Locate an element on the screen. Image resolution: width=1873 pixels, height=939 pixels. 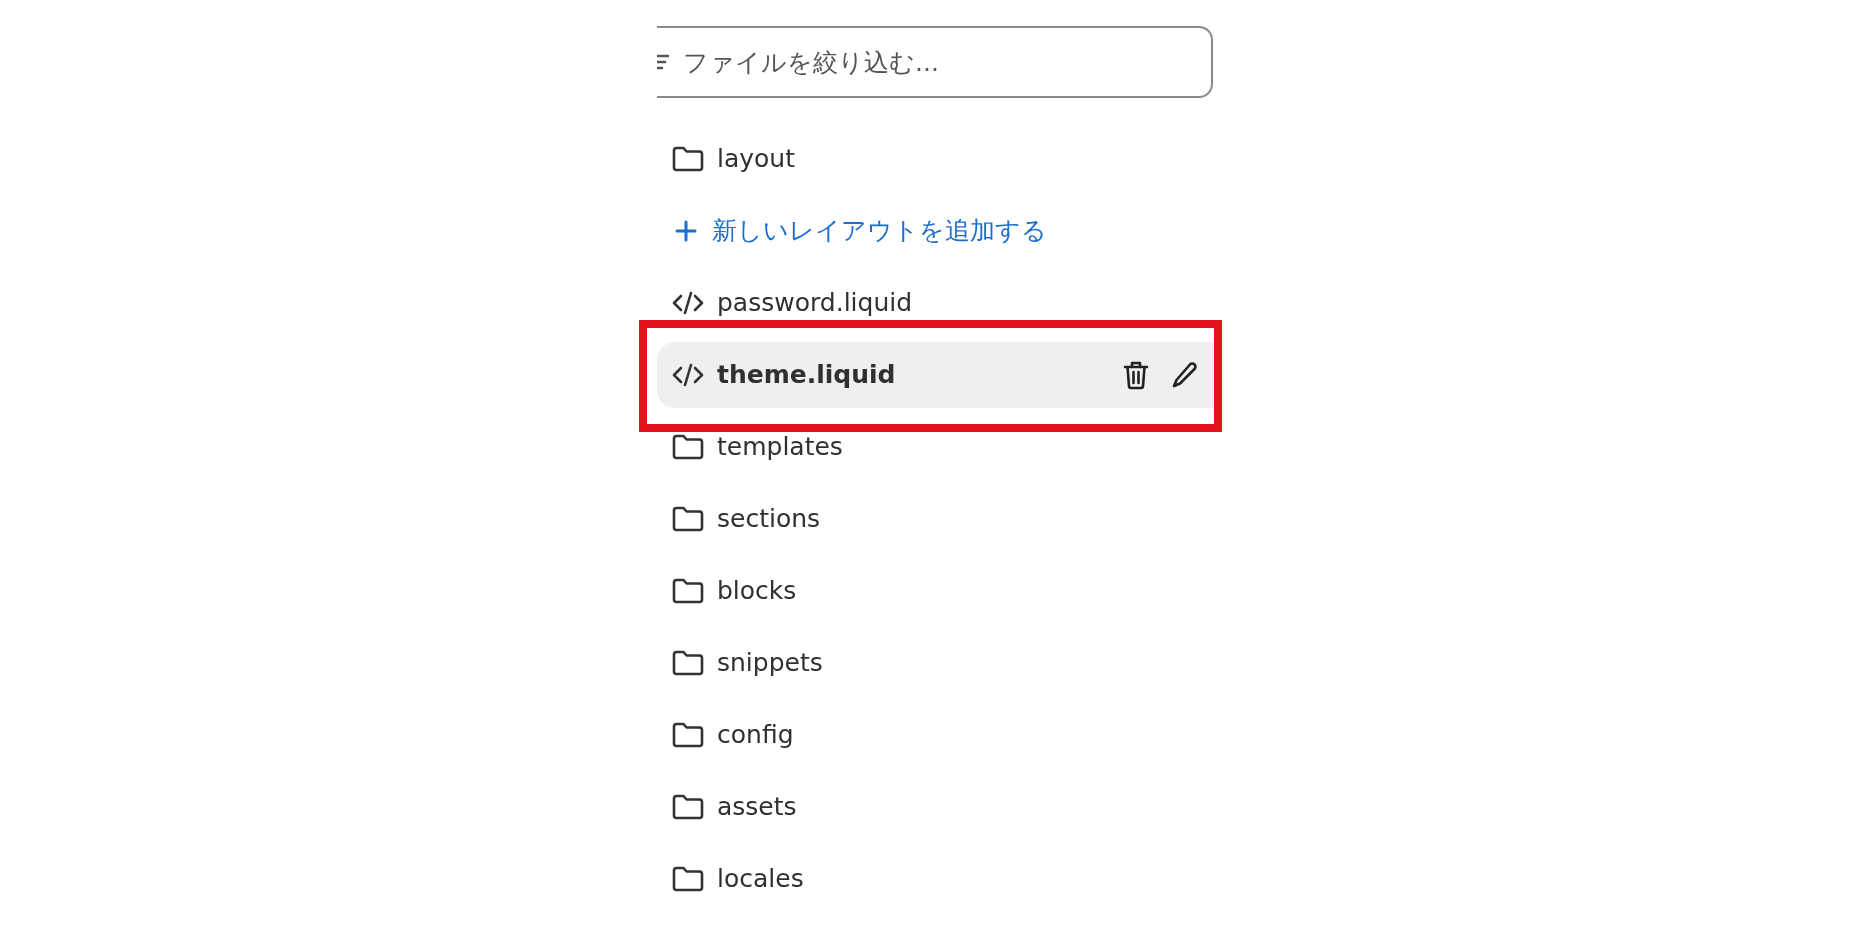
trash-icon is located at coordinates (1136, 375).